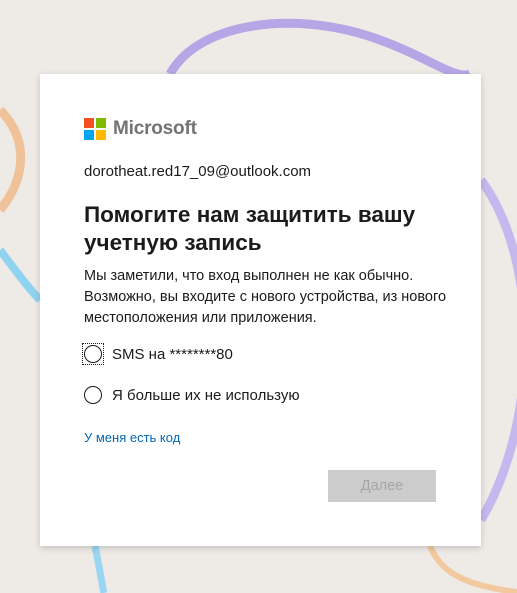 This screenshot has height=593, width=517. I want to click on have-code-link: У меня есть код, so click(132, 437).